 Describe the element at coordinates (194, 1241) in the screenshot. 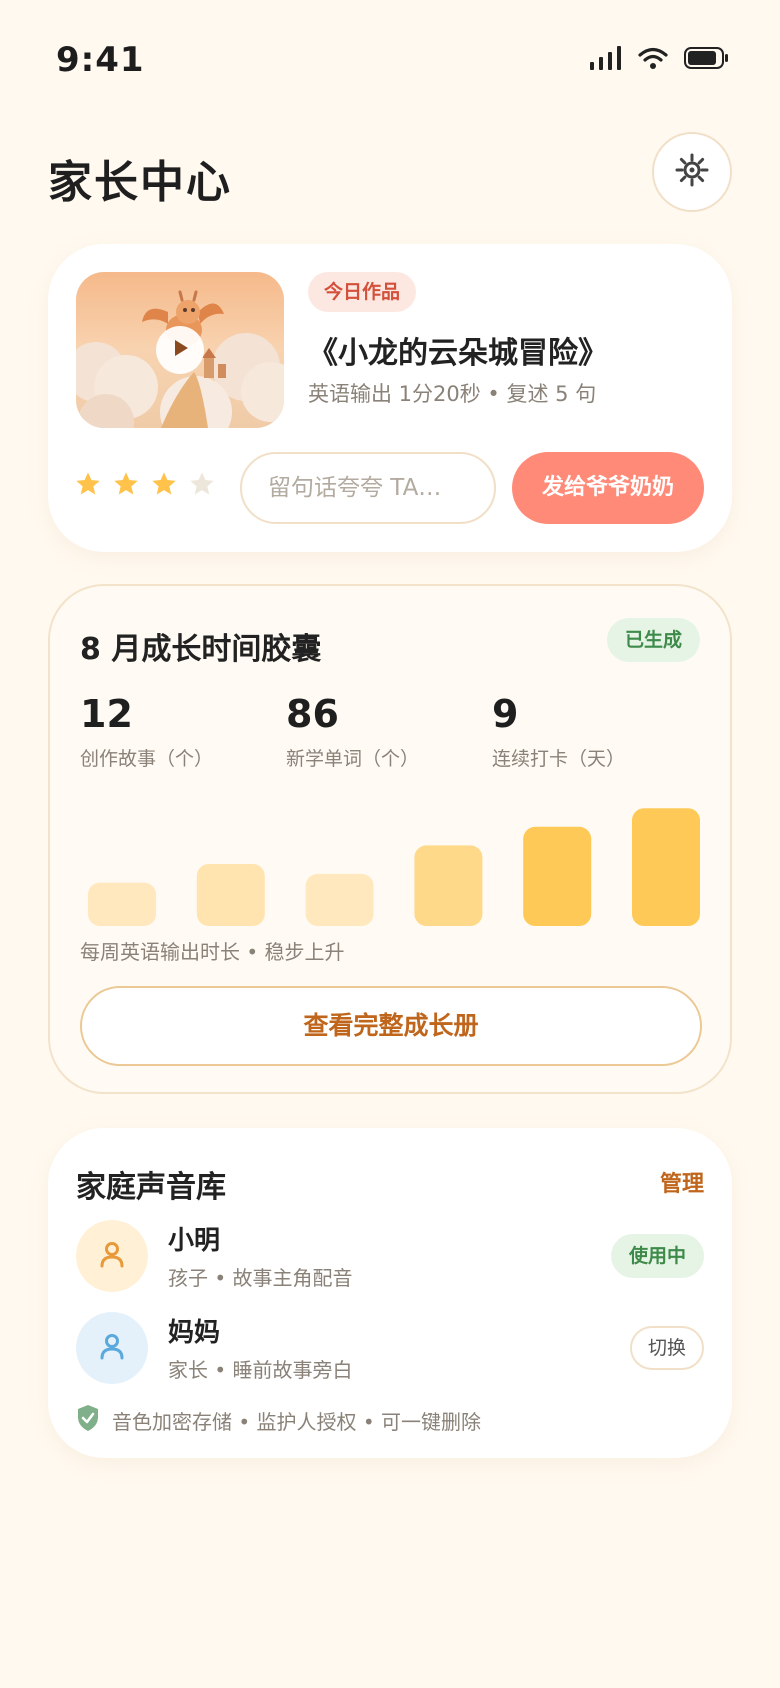

I see `voice-name: 小明` at that location.